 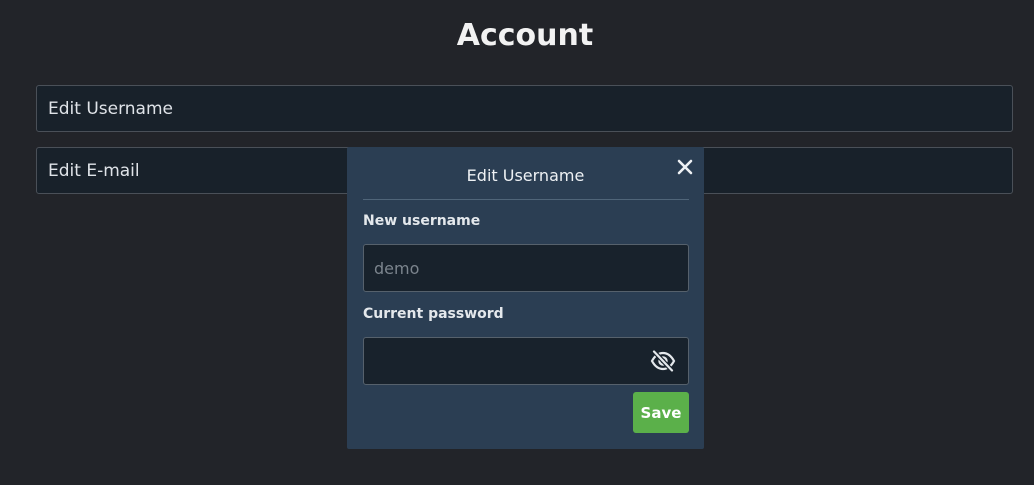 I want to click on save-button: Save, so click(x=661, y=412).